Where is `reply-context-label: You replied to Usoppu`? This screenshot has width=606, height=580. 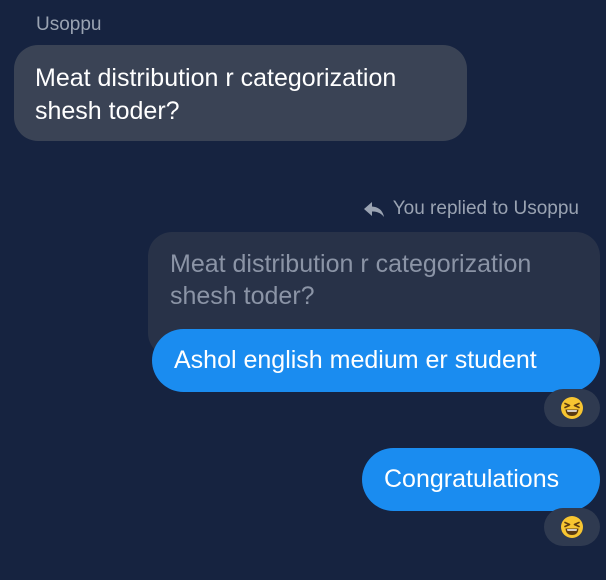
reply-context-label: You replied to Usoppu is located at coordinates (471, 209).